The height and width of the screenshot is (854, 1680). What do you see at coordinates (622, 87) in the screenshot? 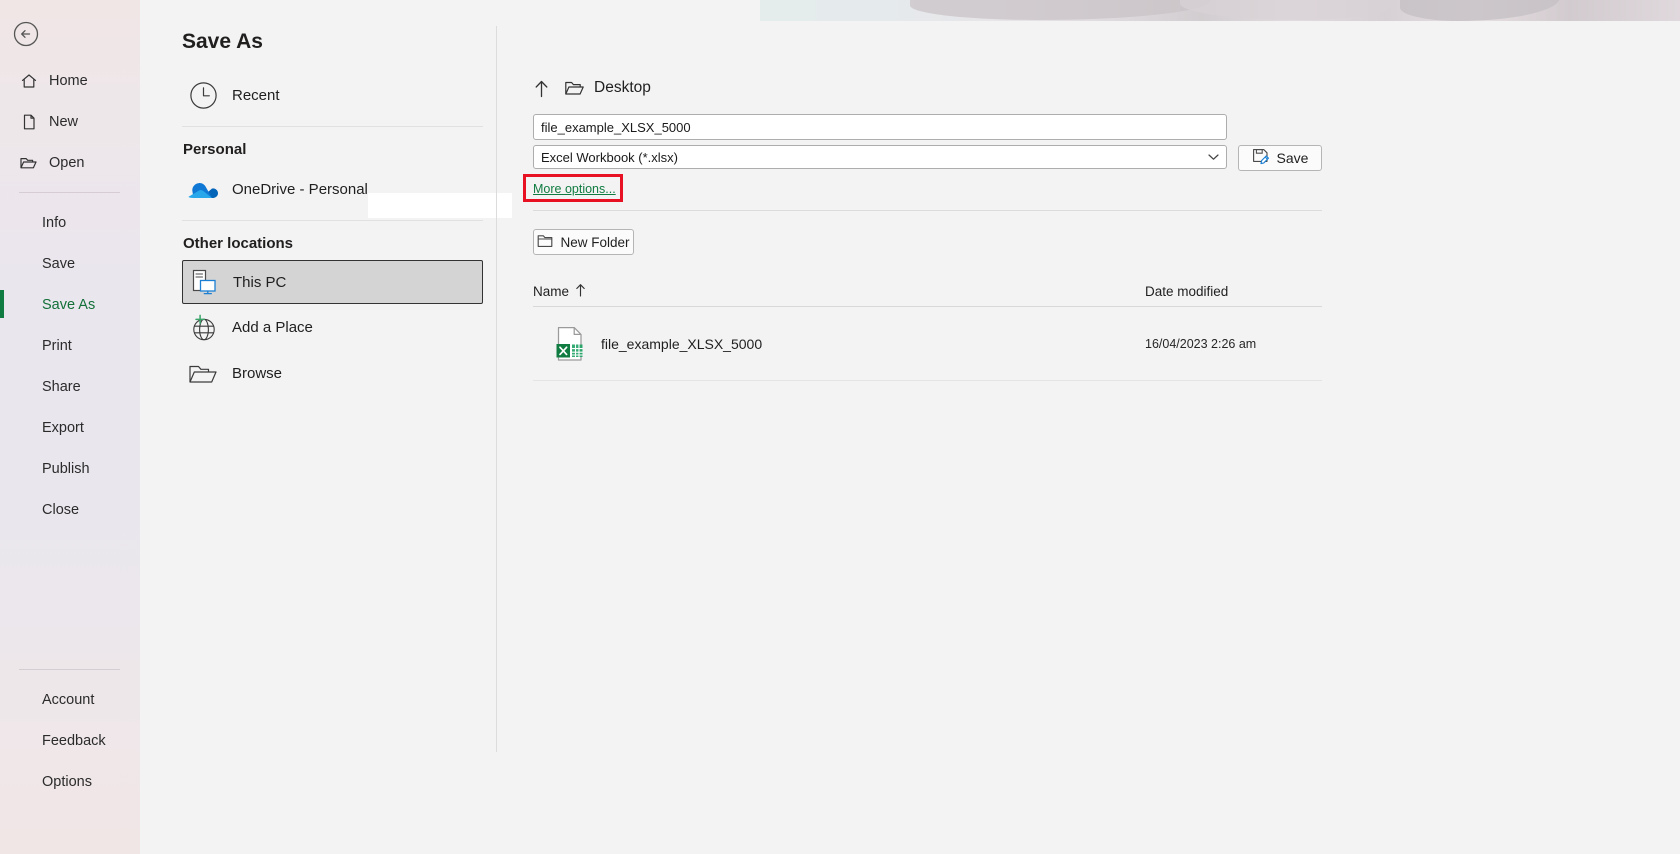
I see `current-path-label: Desktop` at bounding box center [622, 87].